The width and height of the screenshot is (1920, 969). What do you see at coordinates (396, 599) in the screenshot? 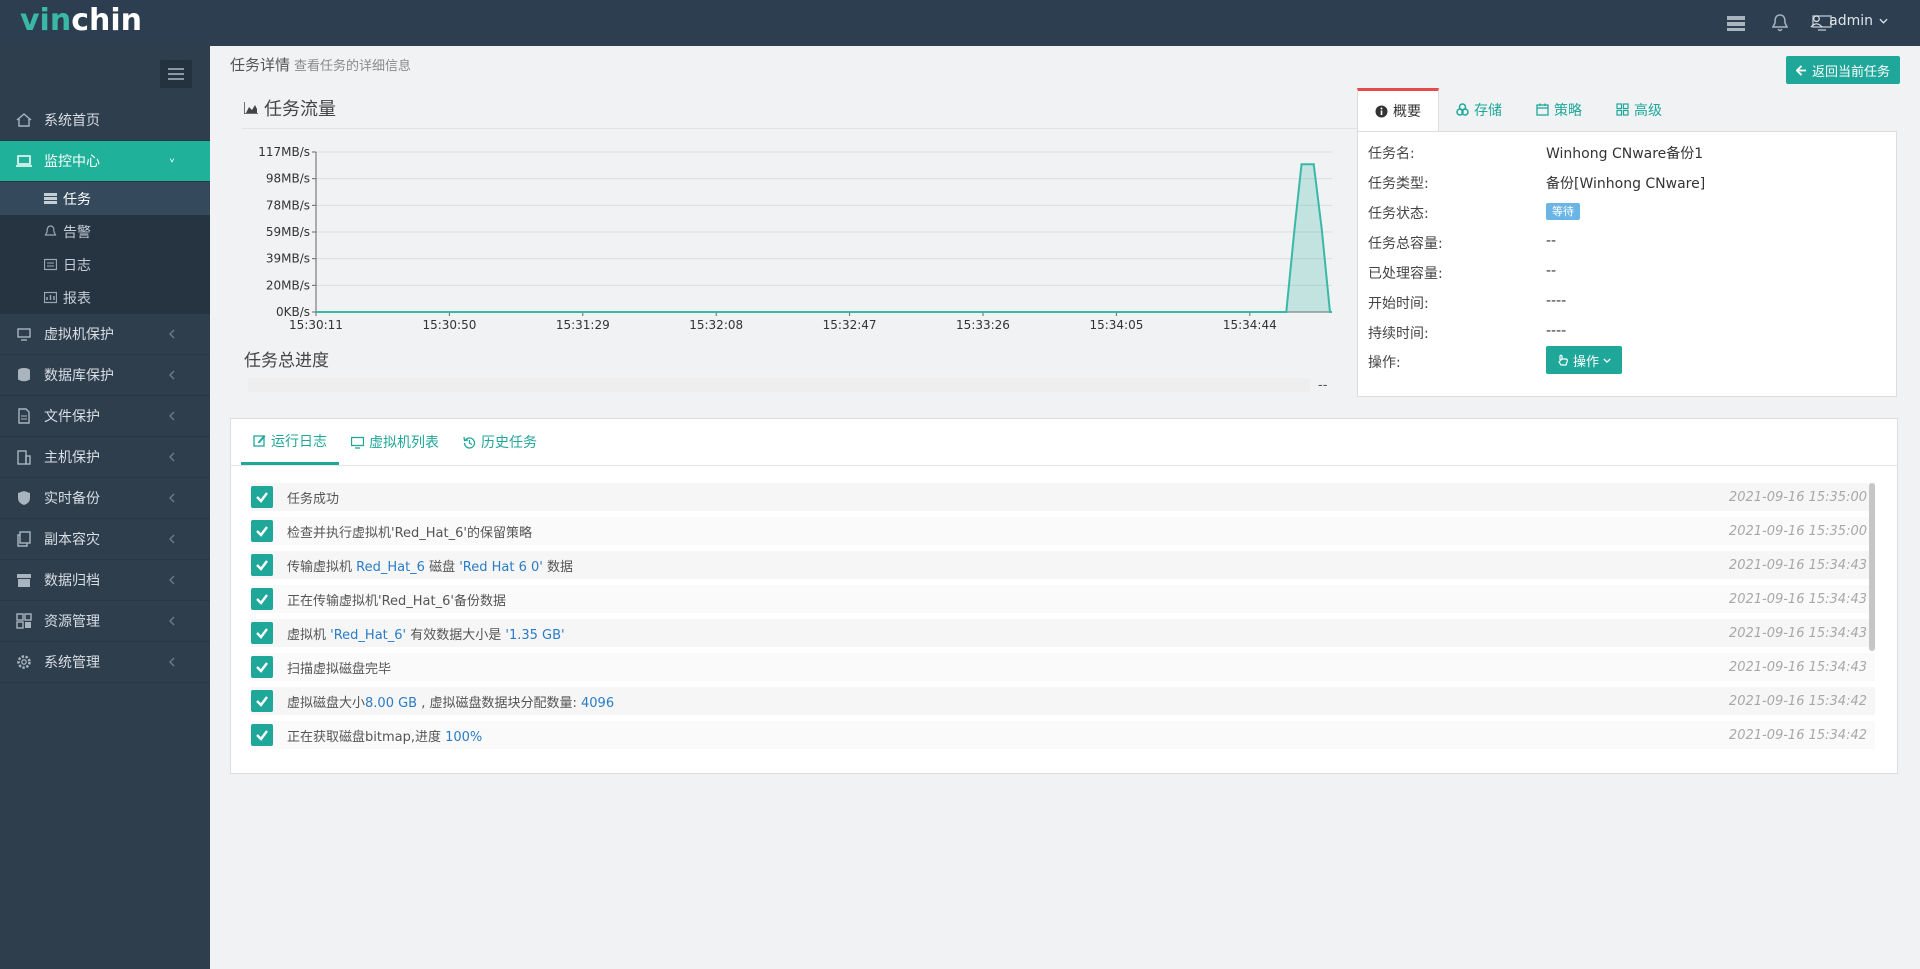
I see `log-text: 正在传输虚拟机'Red_Hat_6'备份数据` at bounding box center [396, 599].